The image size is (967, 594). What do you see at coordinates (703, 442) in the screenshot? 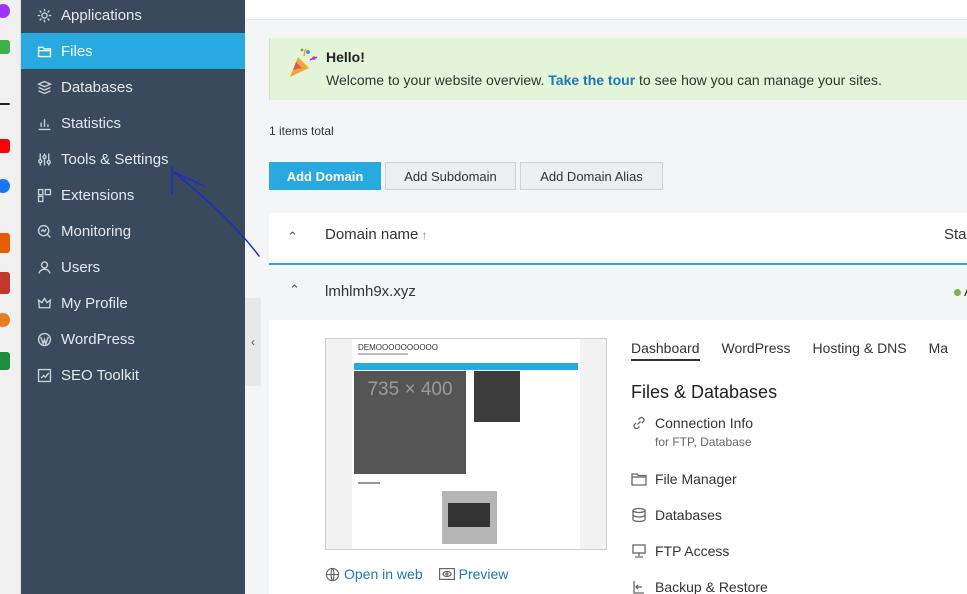
I see `tool-sublabel: for FTP, Database` at bounding box center [703, 442].